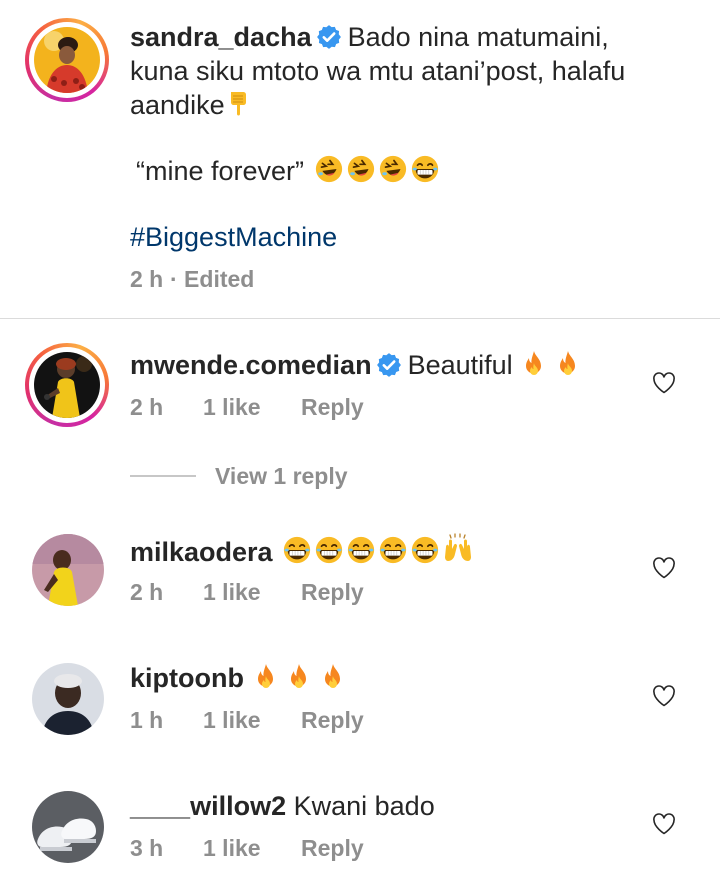 This screenshot has height=888, width=720. I want to click on hashtag-link: #BiggestMachine, so click(410, 237).